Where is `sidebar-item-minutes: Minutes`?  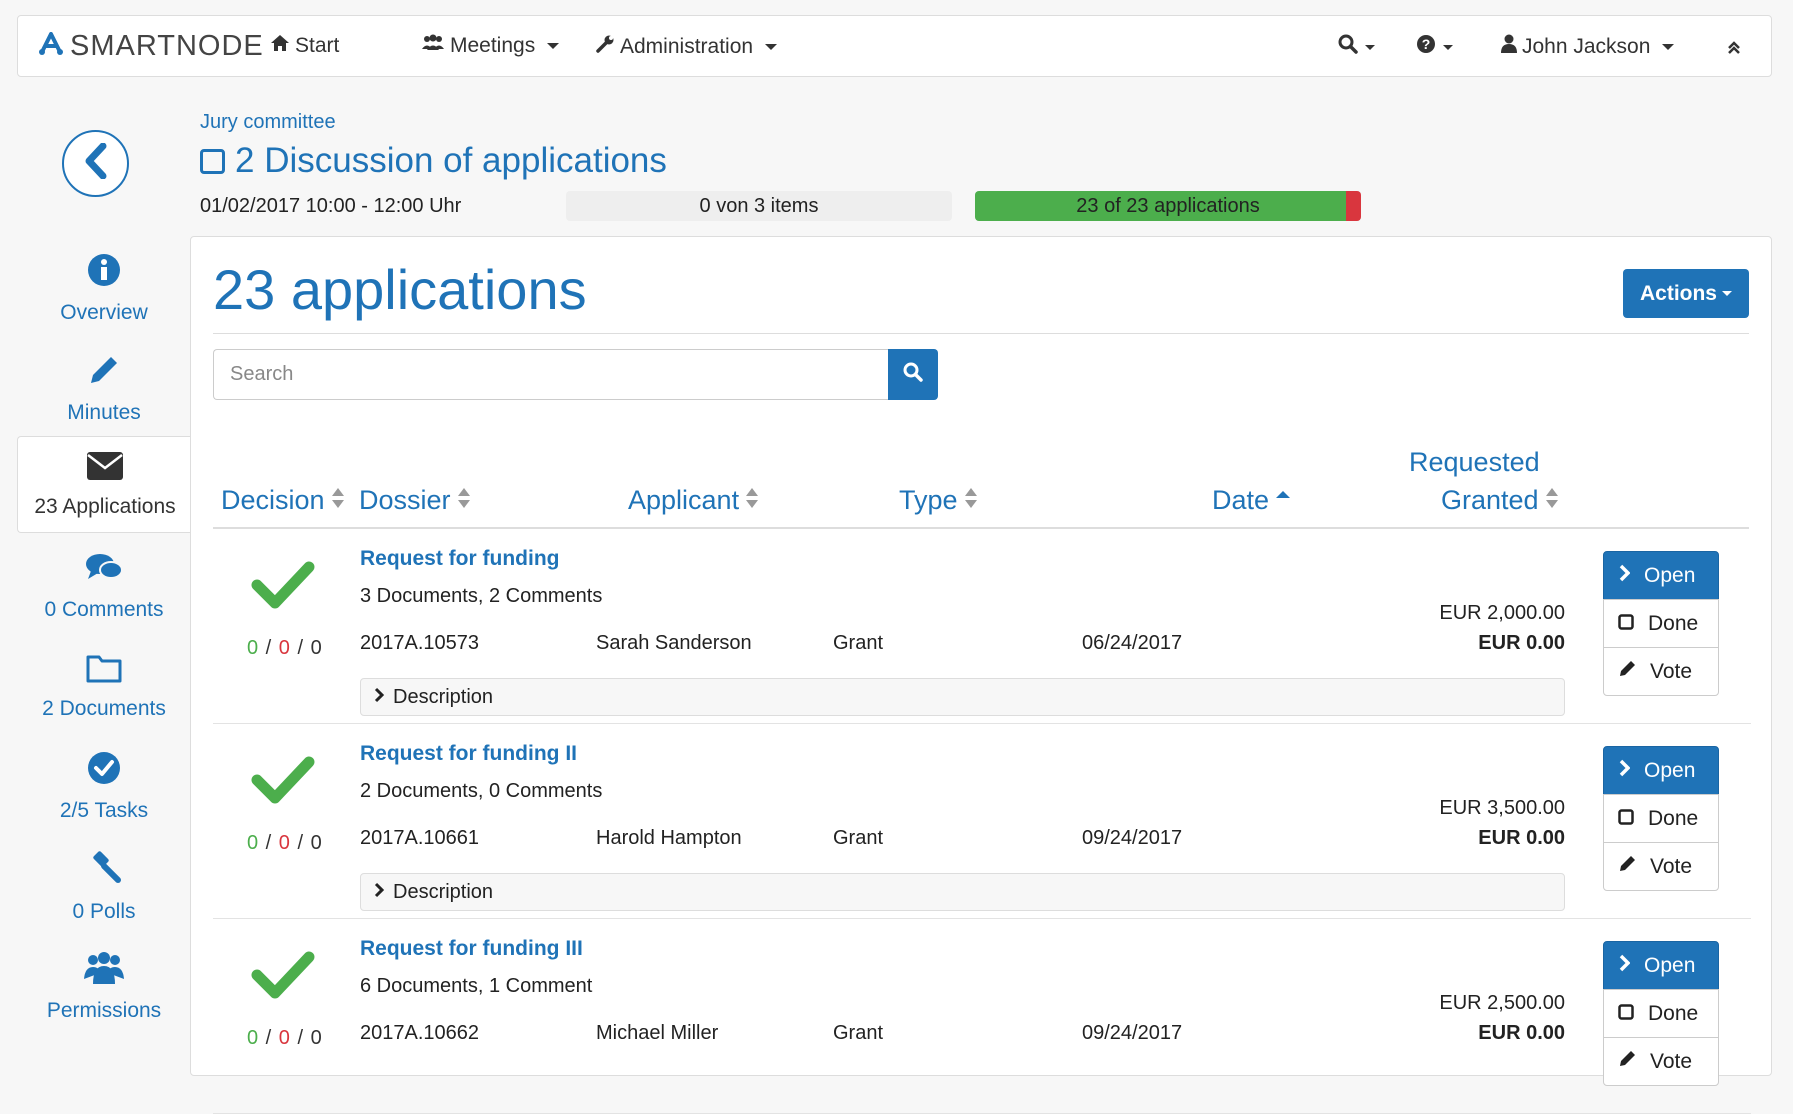
sidebar-item-minutes: Minutes is located at coordinates (104, 388).